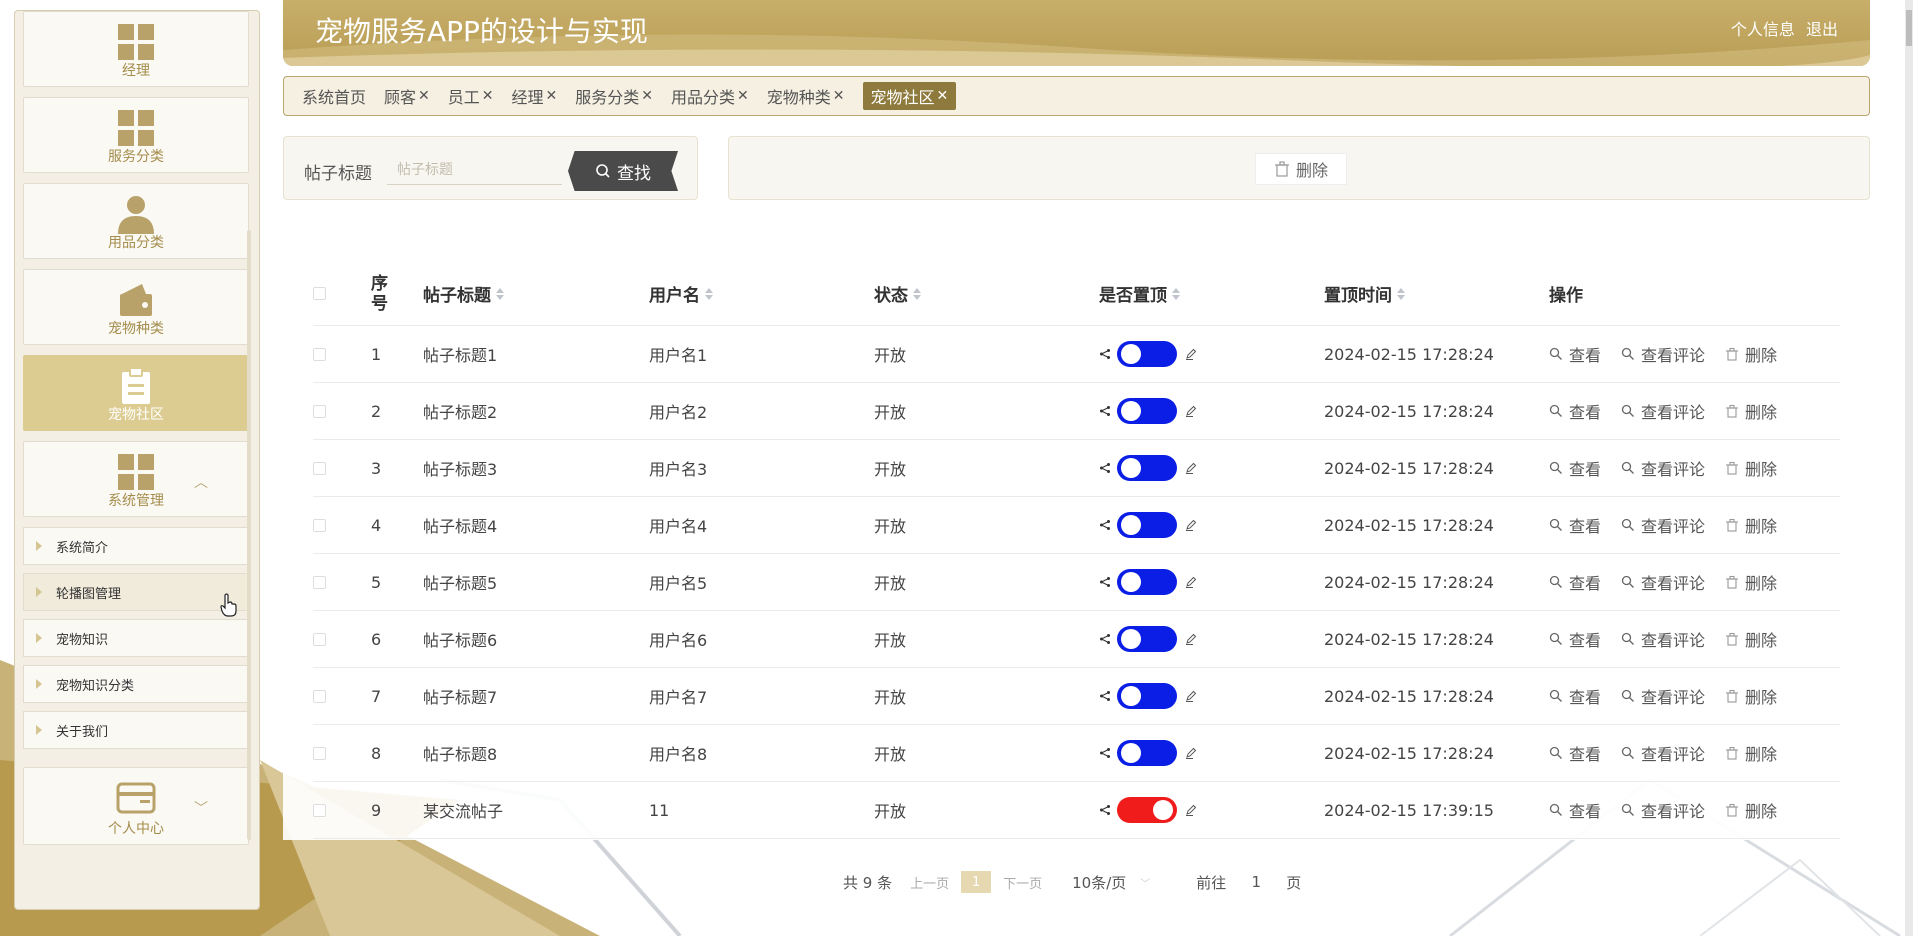 The height and width of the screenshot is (936, 1920). Describe the element at coordinates (1364, 293) in the screenshot. I see `header-top-time: 置顶时间` at that location.